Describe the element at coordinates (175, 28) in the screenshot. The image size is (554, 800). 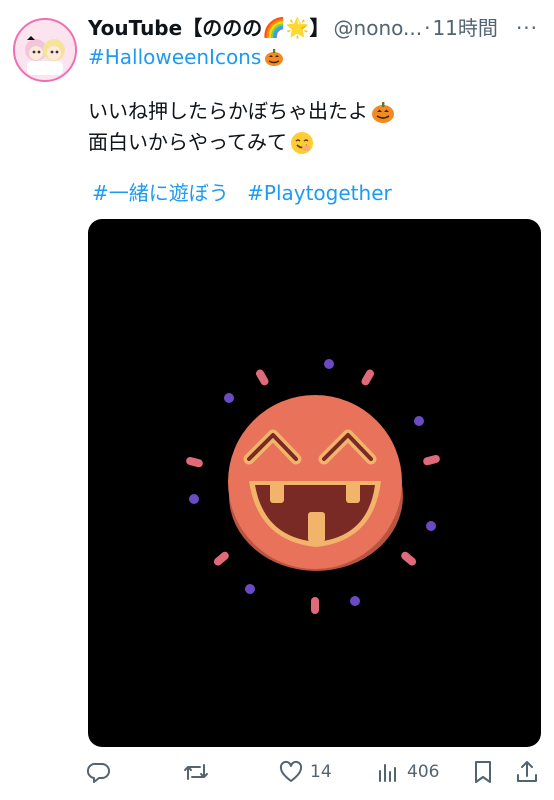
I see `display-name: YouTube【ののの` at that location.